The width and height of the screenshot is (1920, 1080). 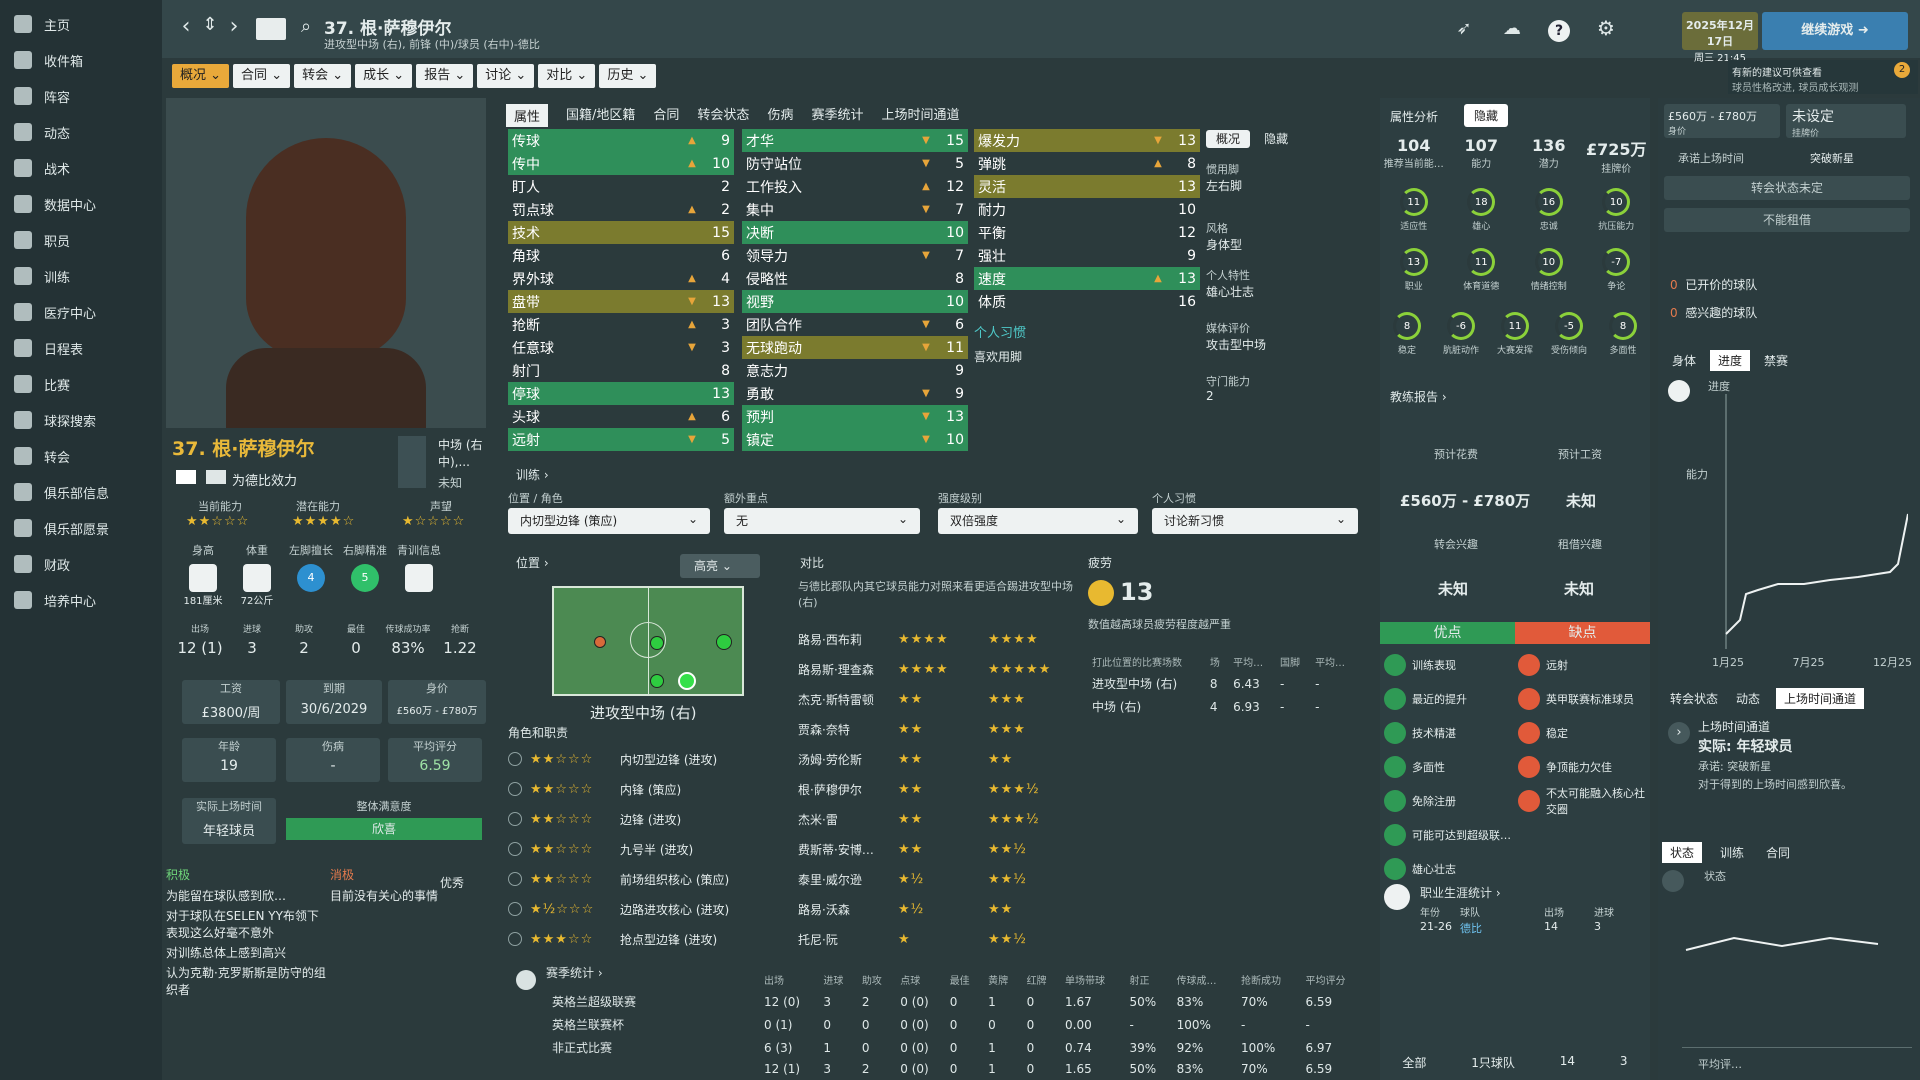 I want to click on attribute-row: 平衡 12, so click(x=1087, y=232).